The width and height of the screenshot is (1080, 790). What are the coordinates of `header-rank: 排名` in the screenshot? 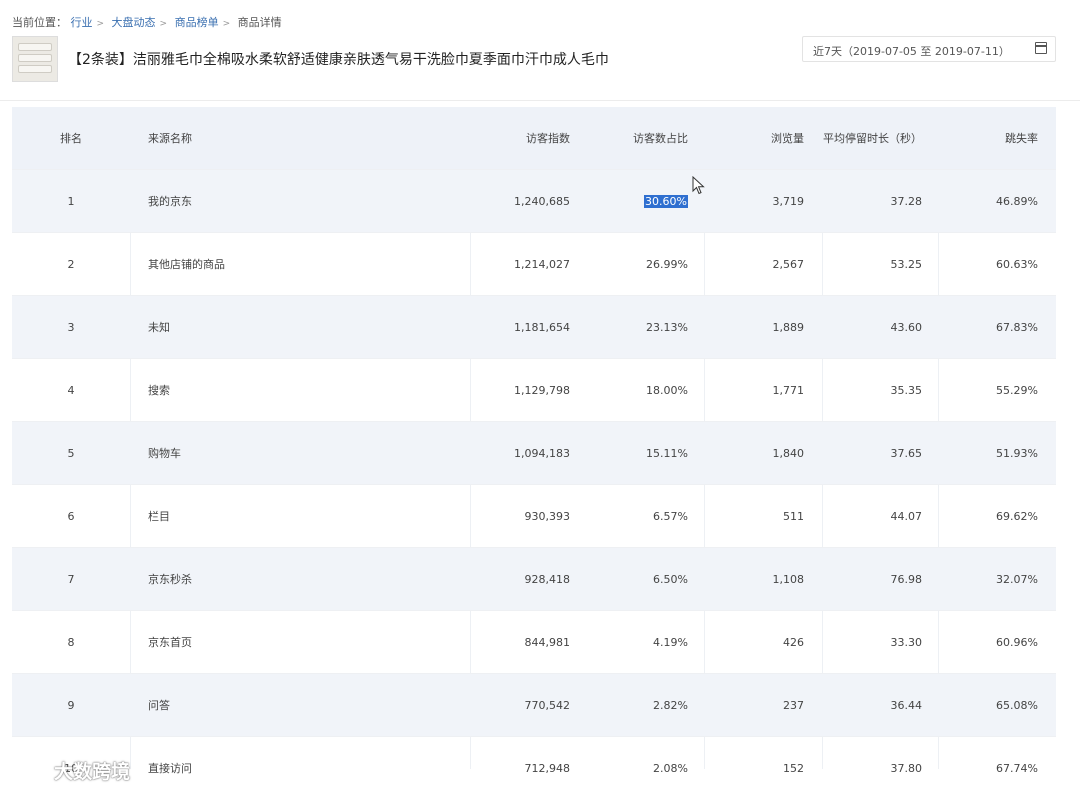 It's located at (71, 138).